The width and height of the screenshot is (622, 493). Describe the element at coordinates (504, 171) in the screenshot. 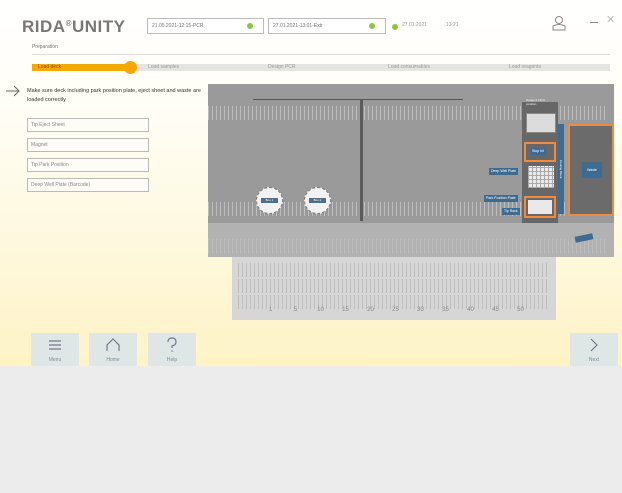

I see `deep-well-plate-label: Deep Well Plate` at that location.